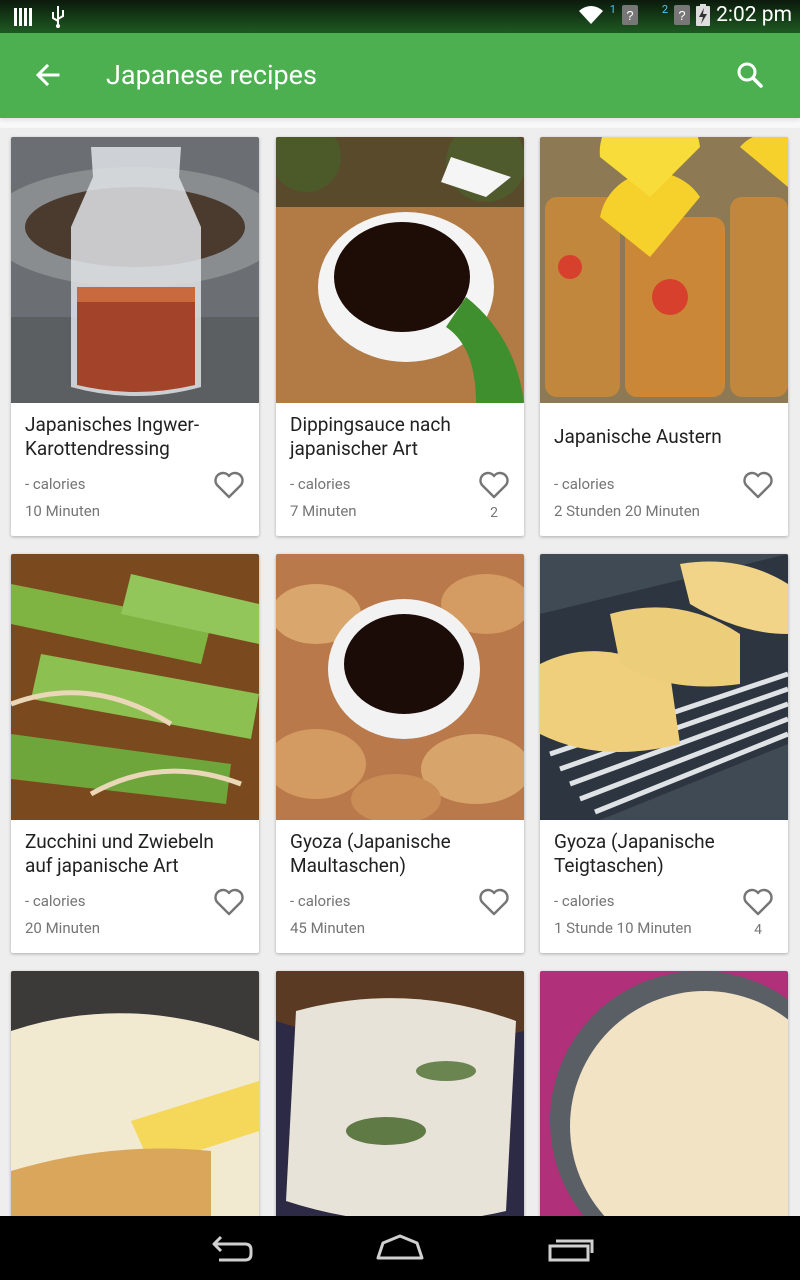  What do you see at coordinates (634, 853) in the screenshot?
I see `recipe-name: Gyoza (Japanische Teigtaschen)` at bounding box center [634, 853].